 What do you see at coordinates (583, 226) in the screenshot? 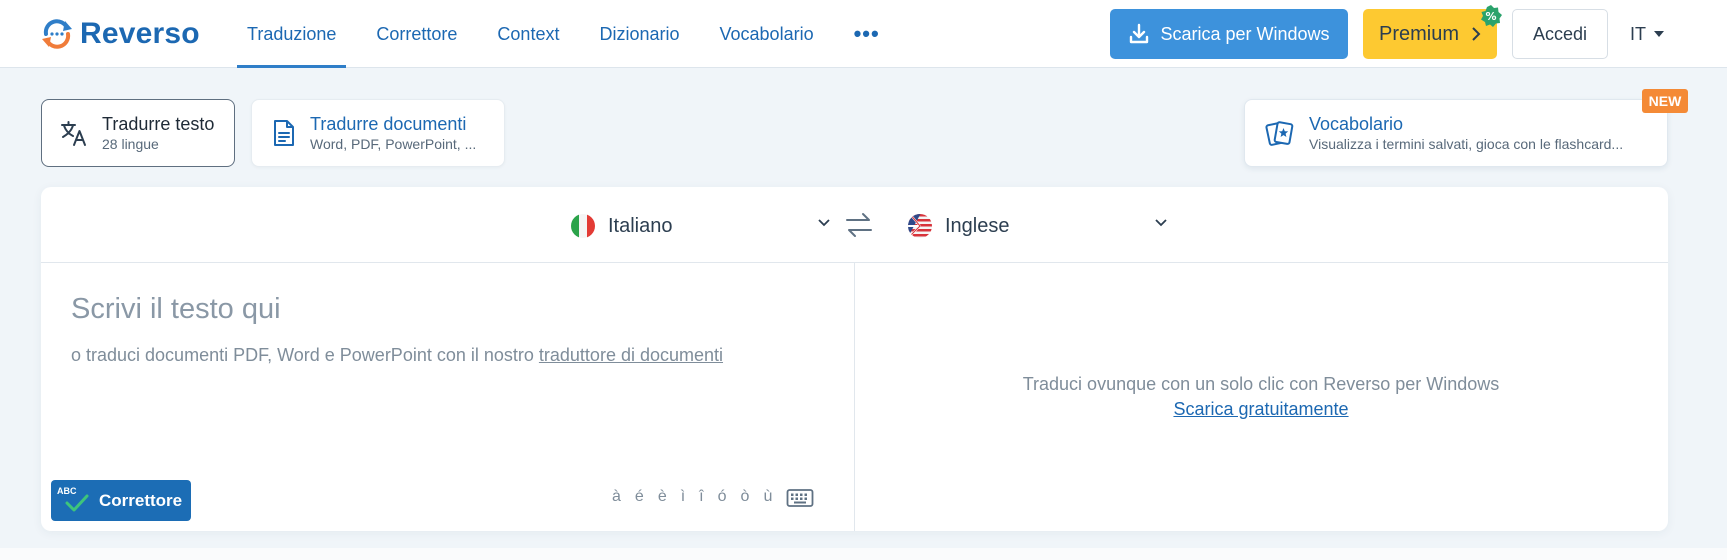
I see `italy-flag-icon` at bounding box center [583, 226].